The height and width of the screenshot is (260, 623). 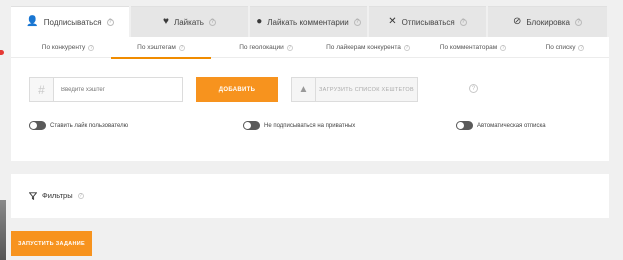 I want to click on auto-unfollow-toggle-row: Автоматическая отписка, so click(x=501, y=125).